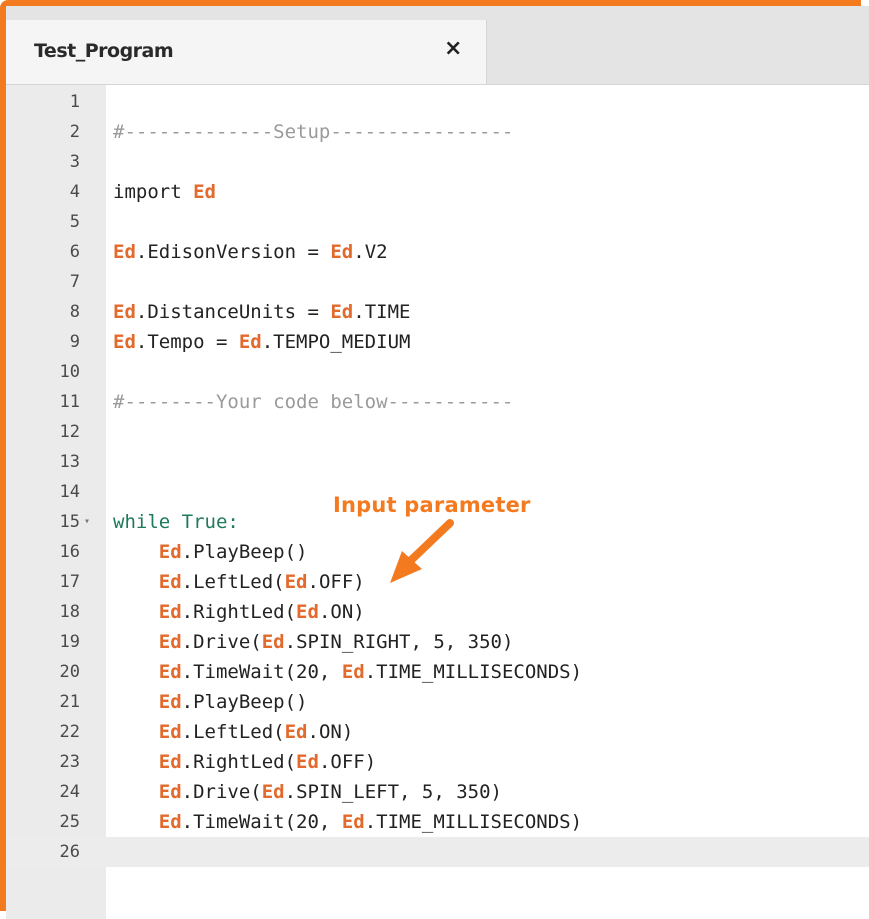  I want to click on line-number: 23, so click(69, 762).